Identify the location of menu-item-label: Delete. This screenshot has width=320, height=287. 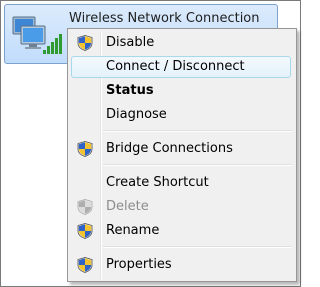
(127, 206).